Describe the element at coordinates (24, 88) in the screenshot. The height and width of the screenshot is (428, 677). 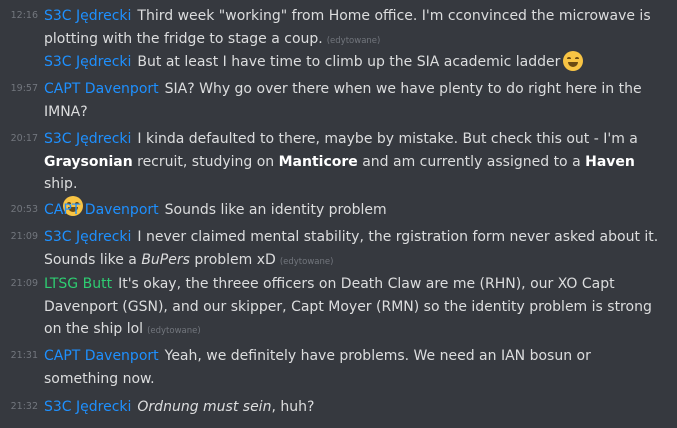
I see `timestamp: 19:57` at that location.